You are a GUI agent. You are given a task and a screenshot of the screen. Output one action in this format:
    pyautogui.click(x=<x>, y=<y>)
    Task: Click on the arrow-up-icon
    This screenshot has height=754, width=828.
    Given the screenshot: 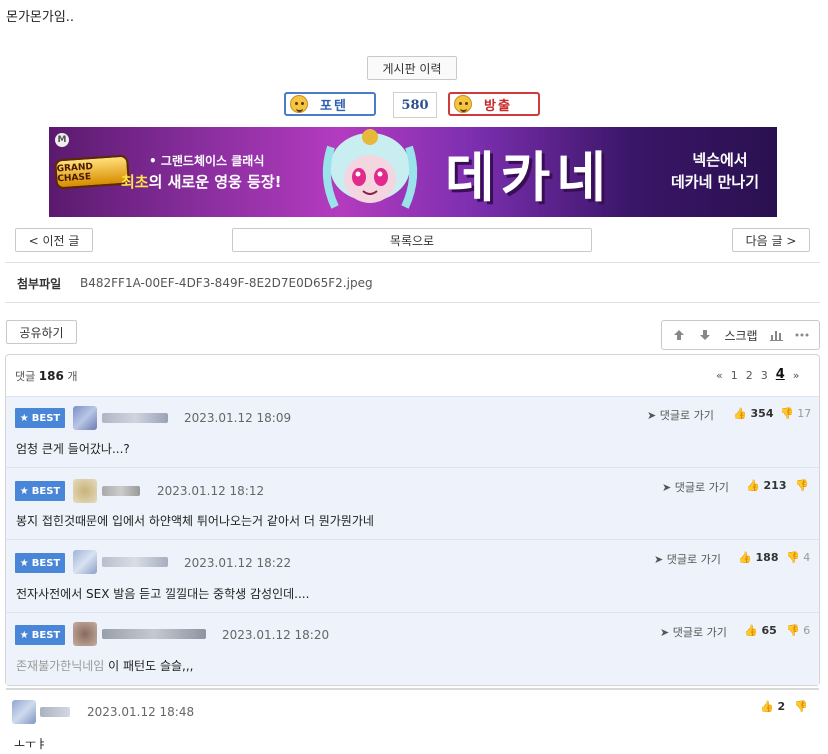 What is the action you would take?
    pyautogui.click(x=679, y=335)
    